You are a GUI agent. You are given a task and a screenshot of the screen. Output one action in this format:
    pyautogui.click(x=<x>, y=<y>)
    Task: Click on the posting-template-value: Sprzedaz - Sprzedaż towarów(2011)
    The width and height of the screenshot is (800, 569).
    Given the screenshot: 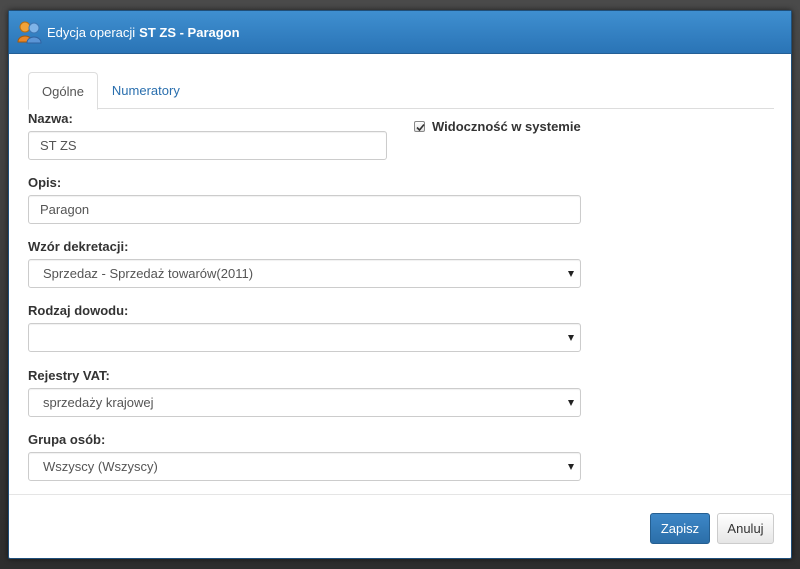 What is the action you would take?
    pyautogui.click(x=148, y=273)
    